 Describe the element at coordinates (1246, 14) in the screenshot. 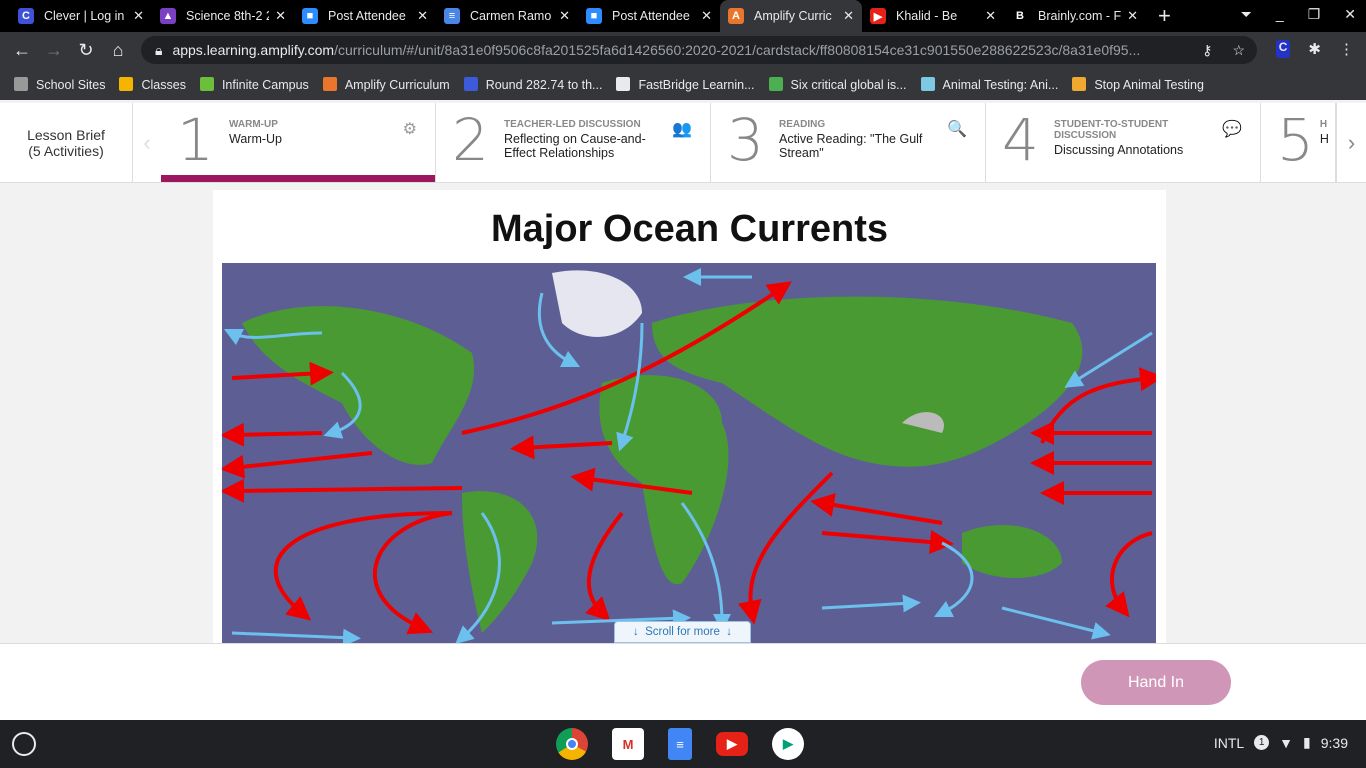

I see `tab-search-icon: ⏷` at that location.